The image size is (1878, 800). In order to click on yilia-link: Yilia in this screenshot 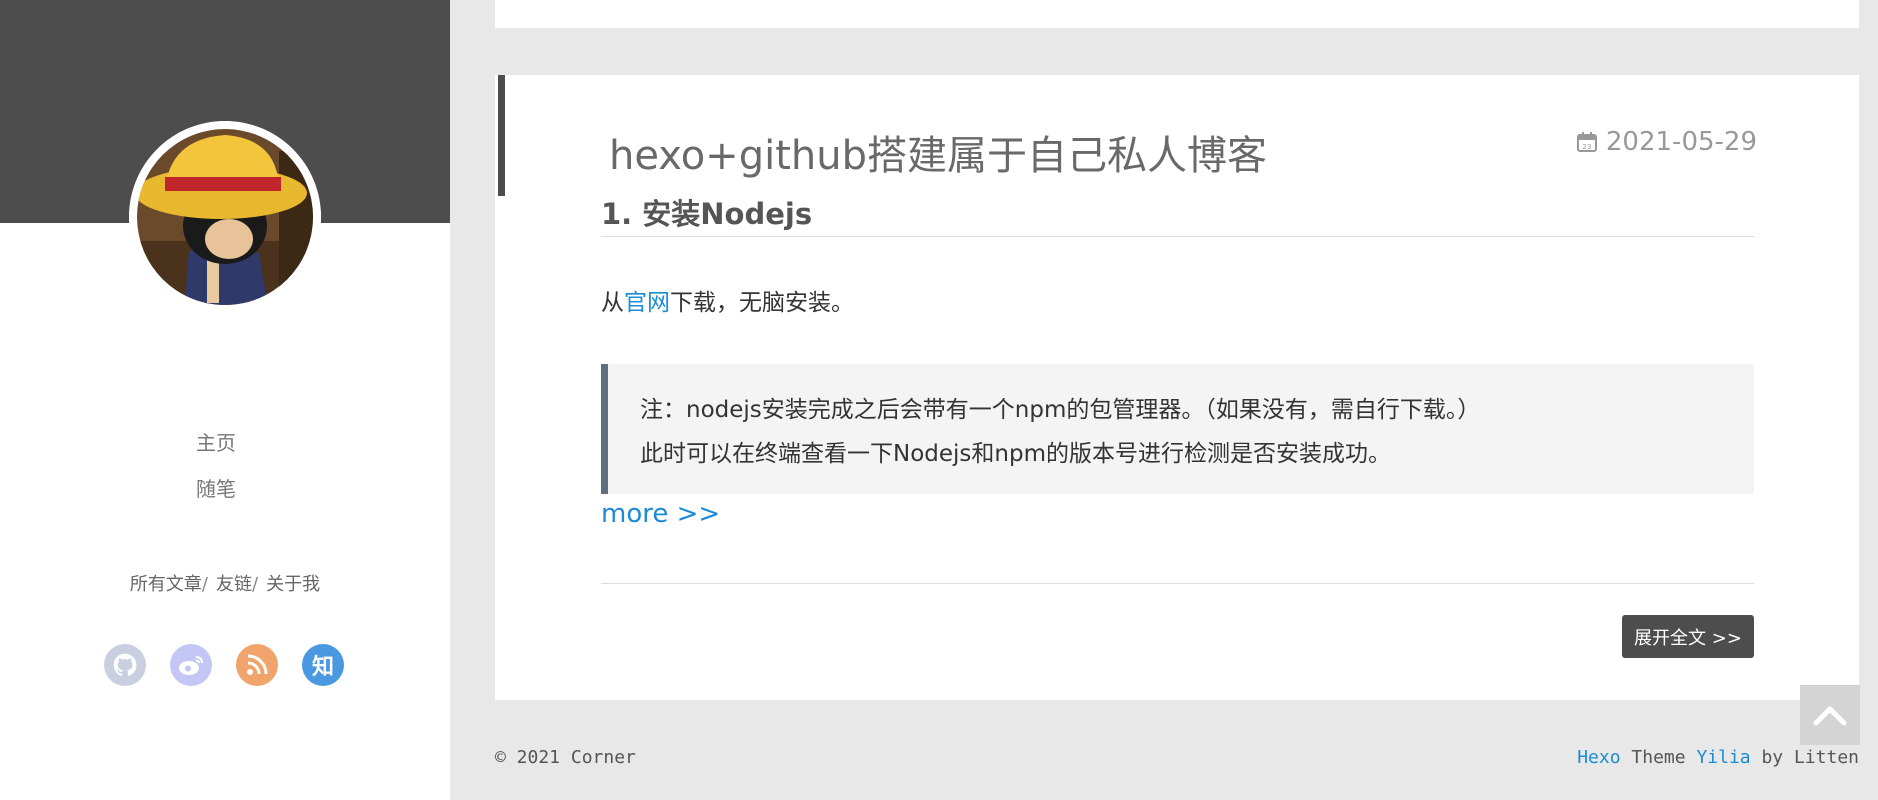, I will do `click(1723, 757)`.